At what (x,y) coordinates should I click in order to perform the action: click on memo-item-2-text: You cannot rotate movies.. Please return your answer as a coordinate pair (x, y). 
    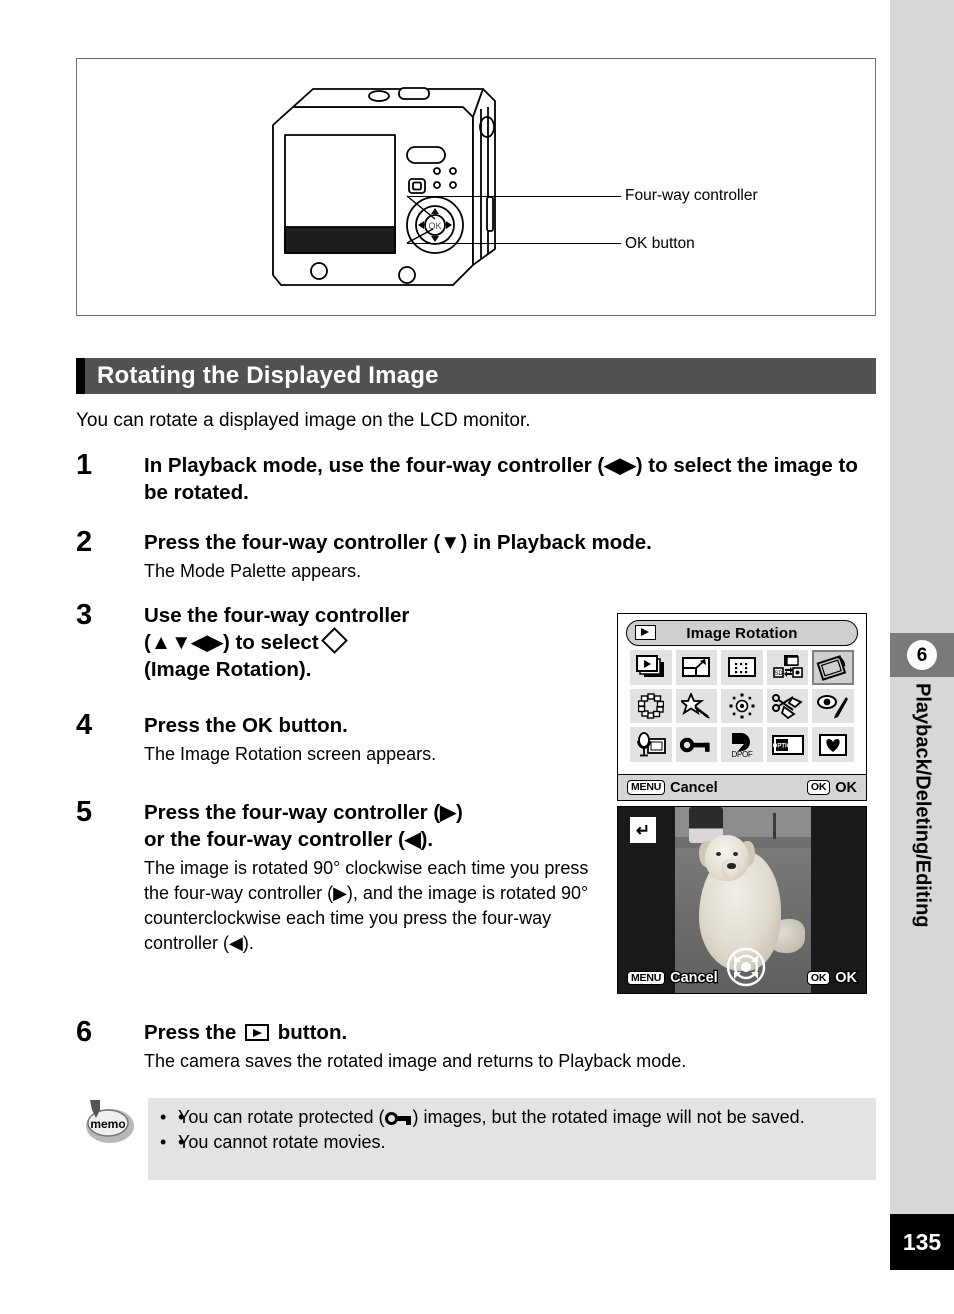
    Looking at the image, I should click on (282, 1142).